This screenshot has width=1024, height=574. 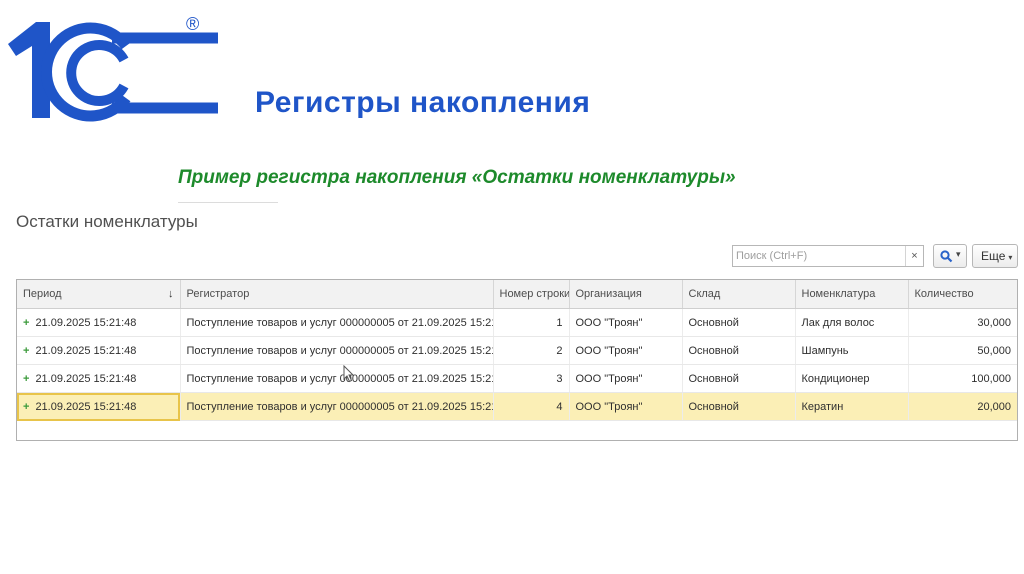 I want to click on cell-line-number: 4, so click(x=531, y=406).